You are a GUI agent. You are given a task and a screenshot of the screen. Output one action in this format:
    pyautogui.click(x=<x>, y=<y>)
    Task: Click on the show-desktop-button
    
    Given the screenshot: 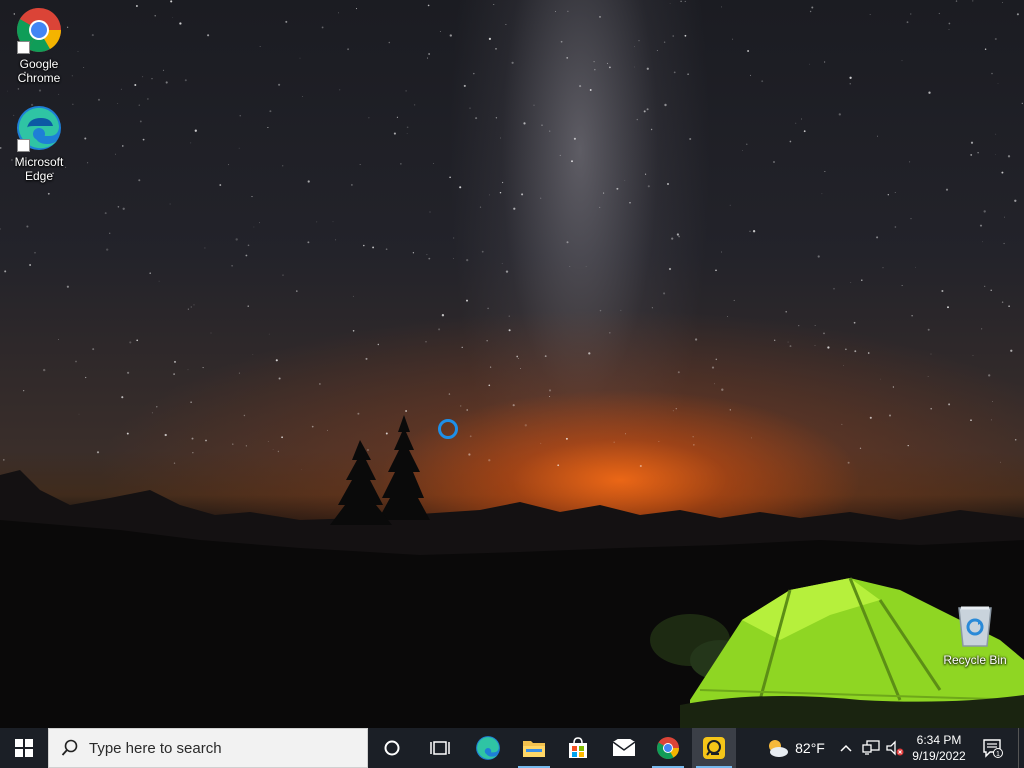 What is the action you would take?
    pyautogui.click(x=1021, y=748)
    